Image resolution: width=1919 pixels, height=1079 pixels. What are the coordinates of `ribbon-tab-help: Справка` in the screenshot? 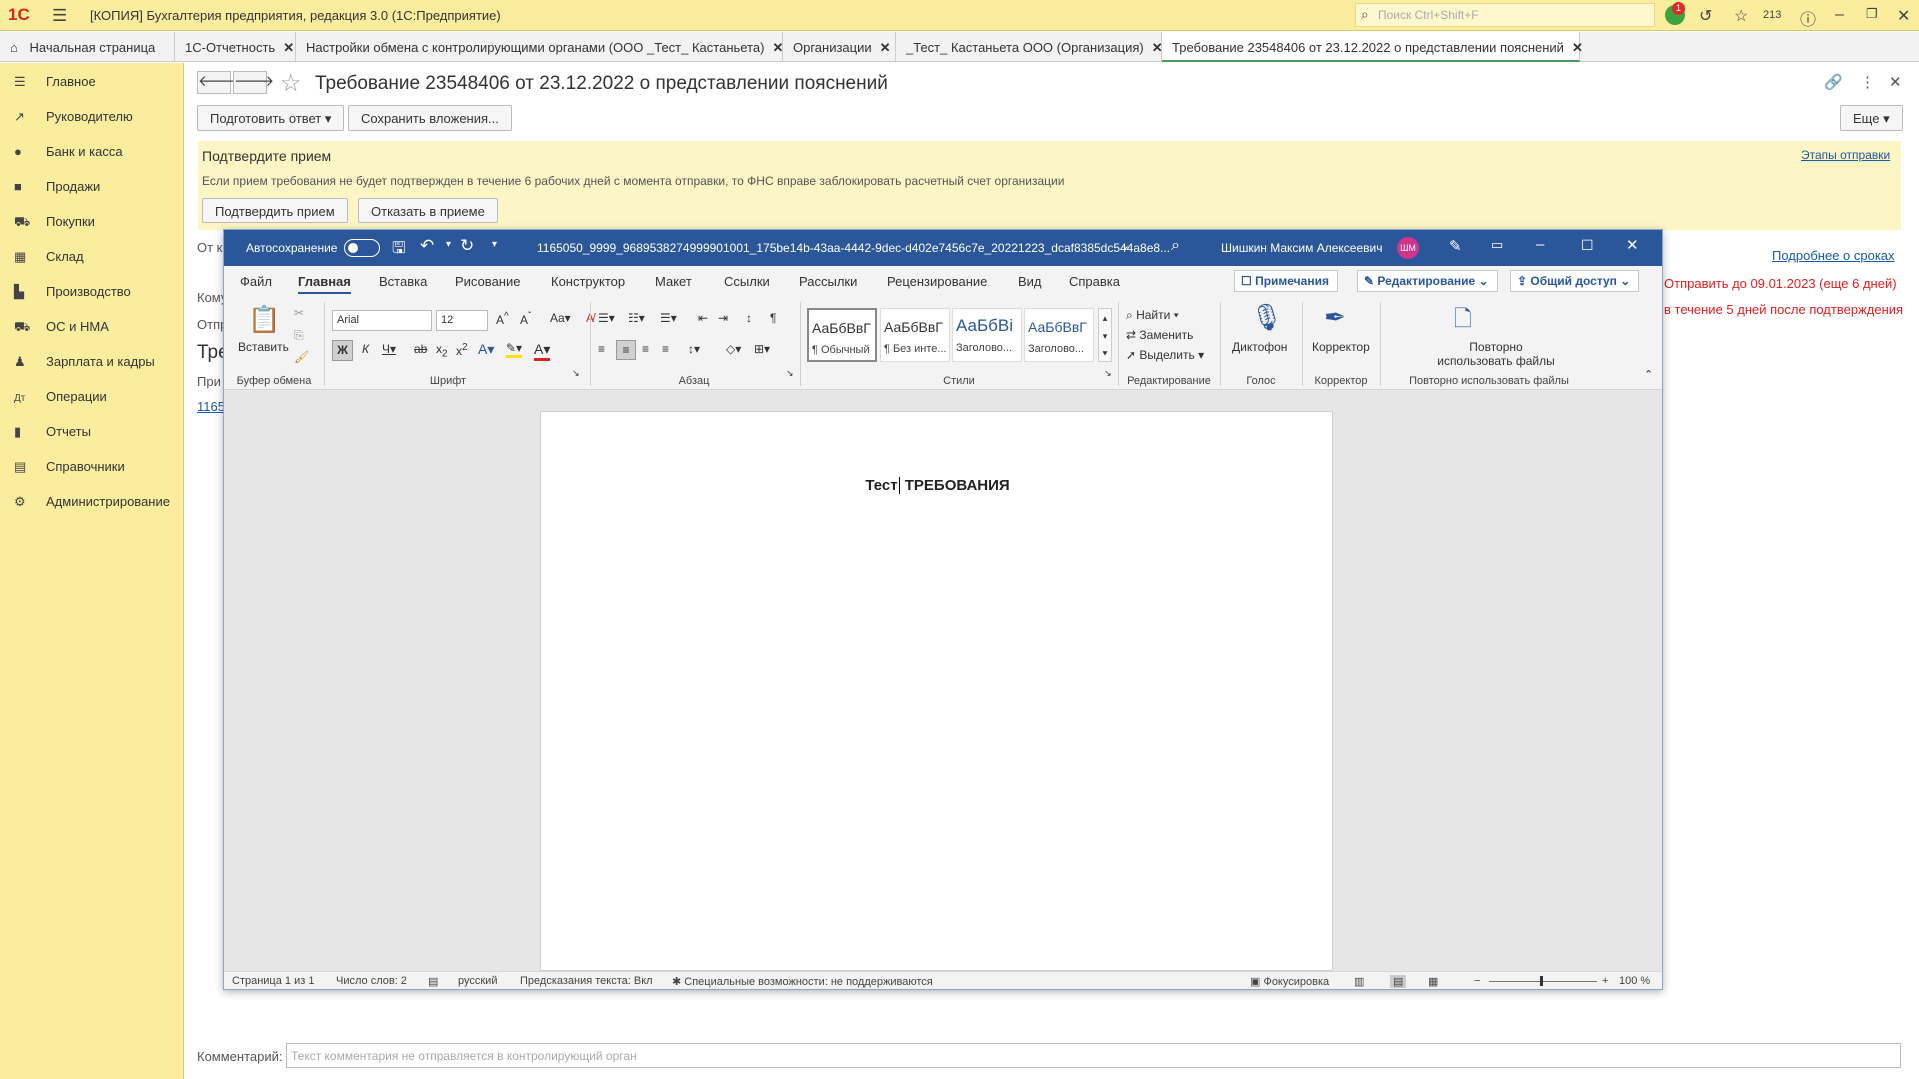 It's located at (1094, 281).